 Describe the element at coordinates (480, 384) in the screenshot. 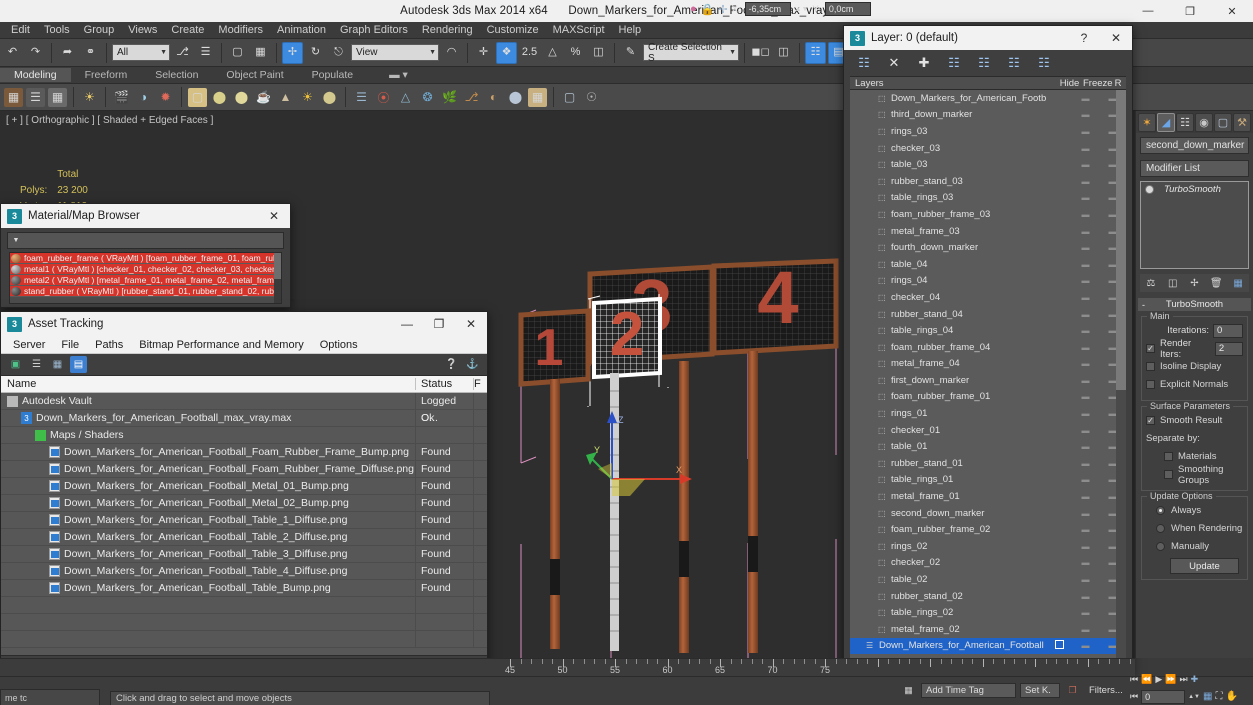

I see `column-header-extra: F` at that location.